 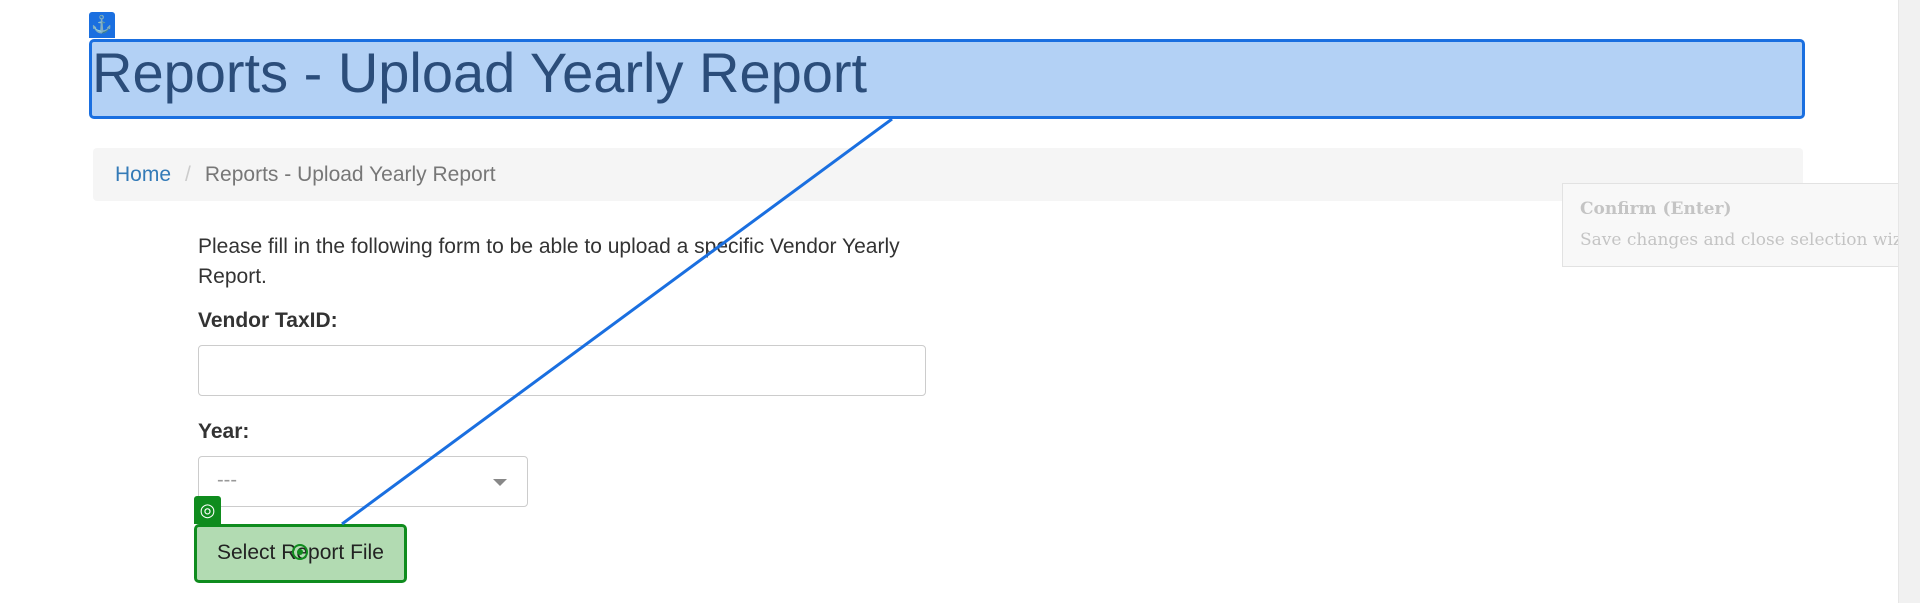 What do you see at coordinates (562, 370) in the screenshot?
I see `vendor-taxid-input` at bounding box center [562, 370].